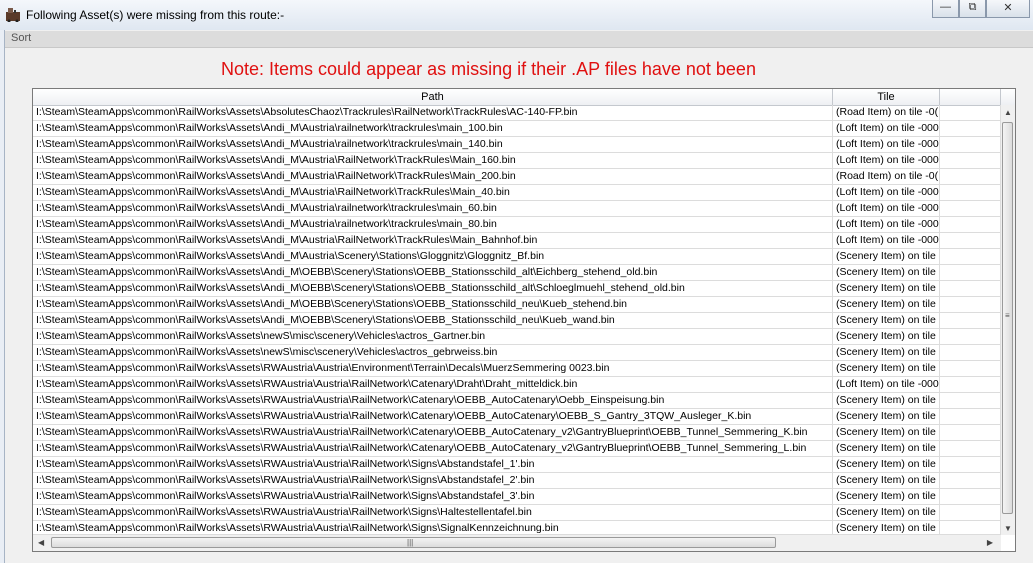 This screenshot has height=563, width=1033. Describe the element at coordinates (970, 97) in the screenshot. I see `column-header-extra` at that location.